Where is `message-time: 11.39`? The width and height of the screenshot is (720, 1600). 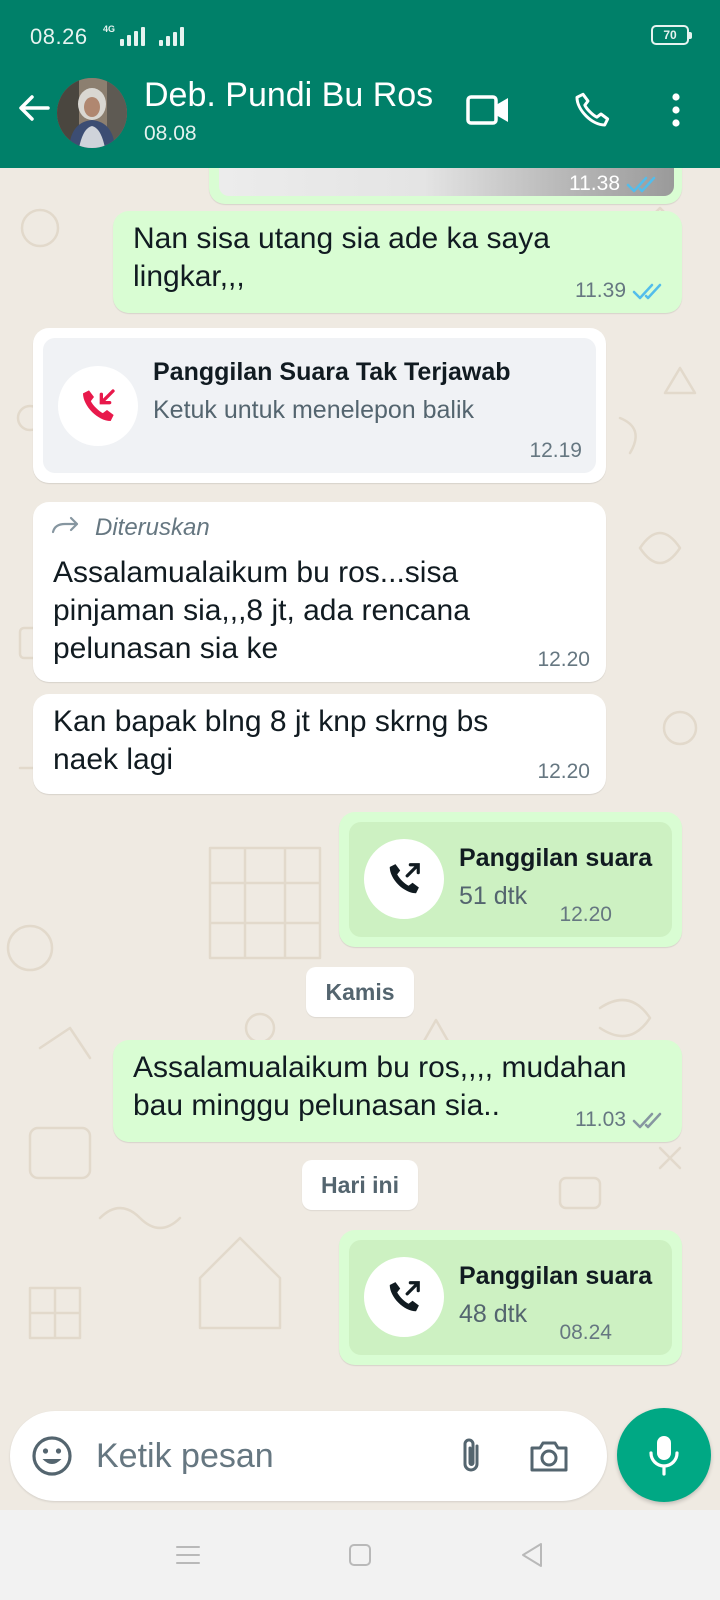 message-time: 11.39 is located at coordinates (600, 290).